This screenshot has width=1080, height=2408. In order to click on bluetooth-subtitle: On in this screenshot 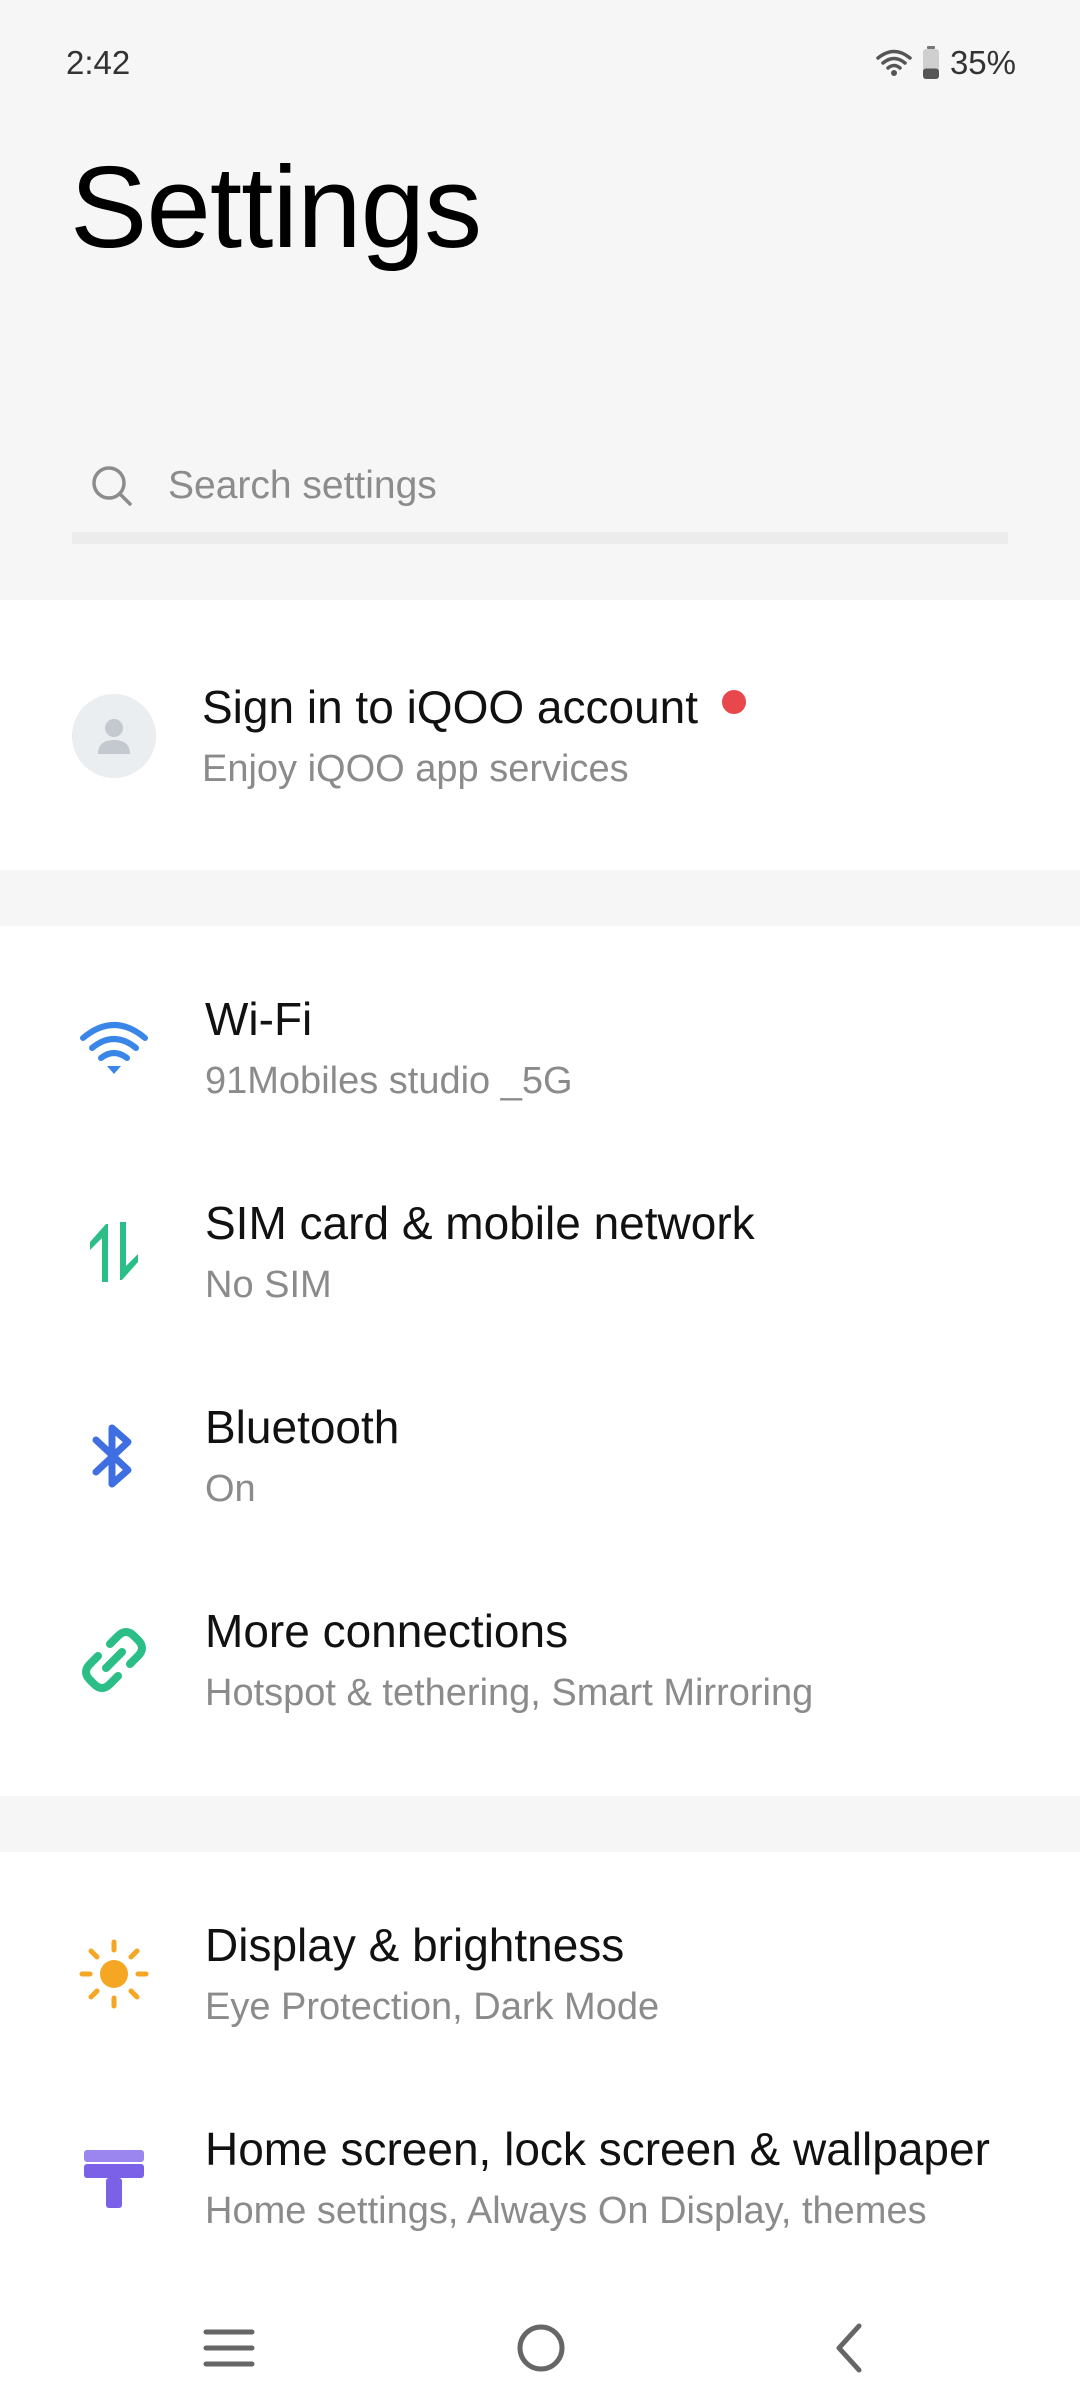, I will do `click(230, 1489)`.